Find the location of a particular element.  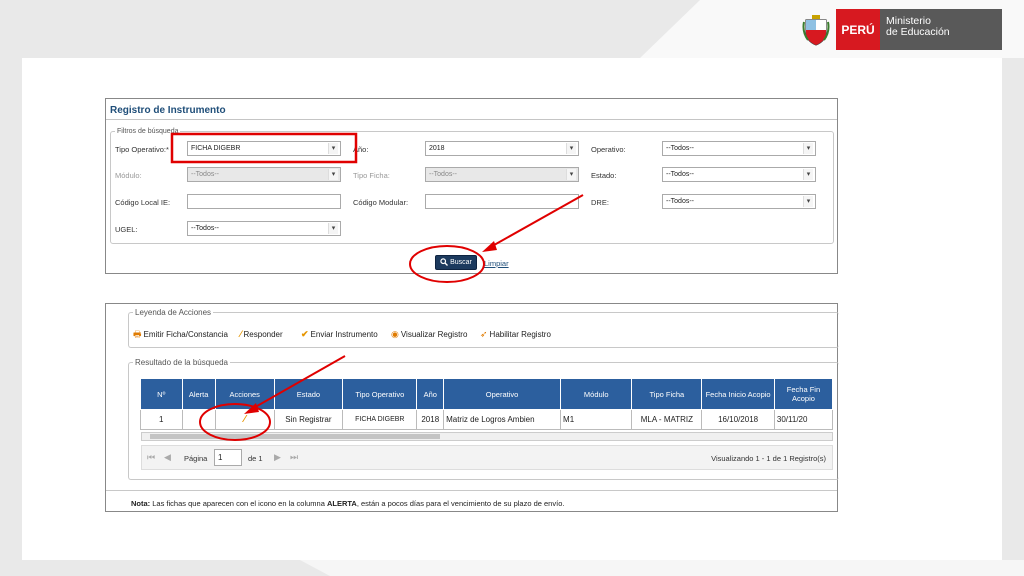

legend-responder: ⁄ Responder is located at coordinates (261, 334).